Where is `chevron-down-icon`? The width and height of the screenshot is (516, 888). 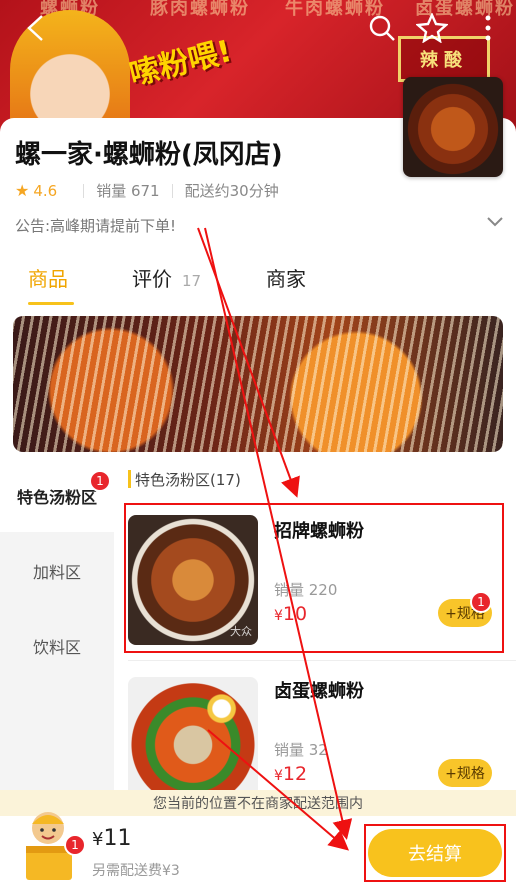 chevron-down-icon is located at coordinates (495, 221).